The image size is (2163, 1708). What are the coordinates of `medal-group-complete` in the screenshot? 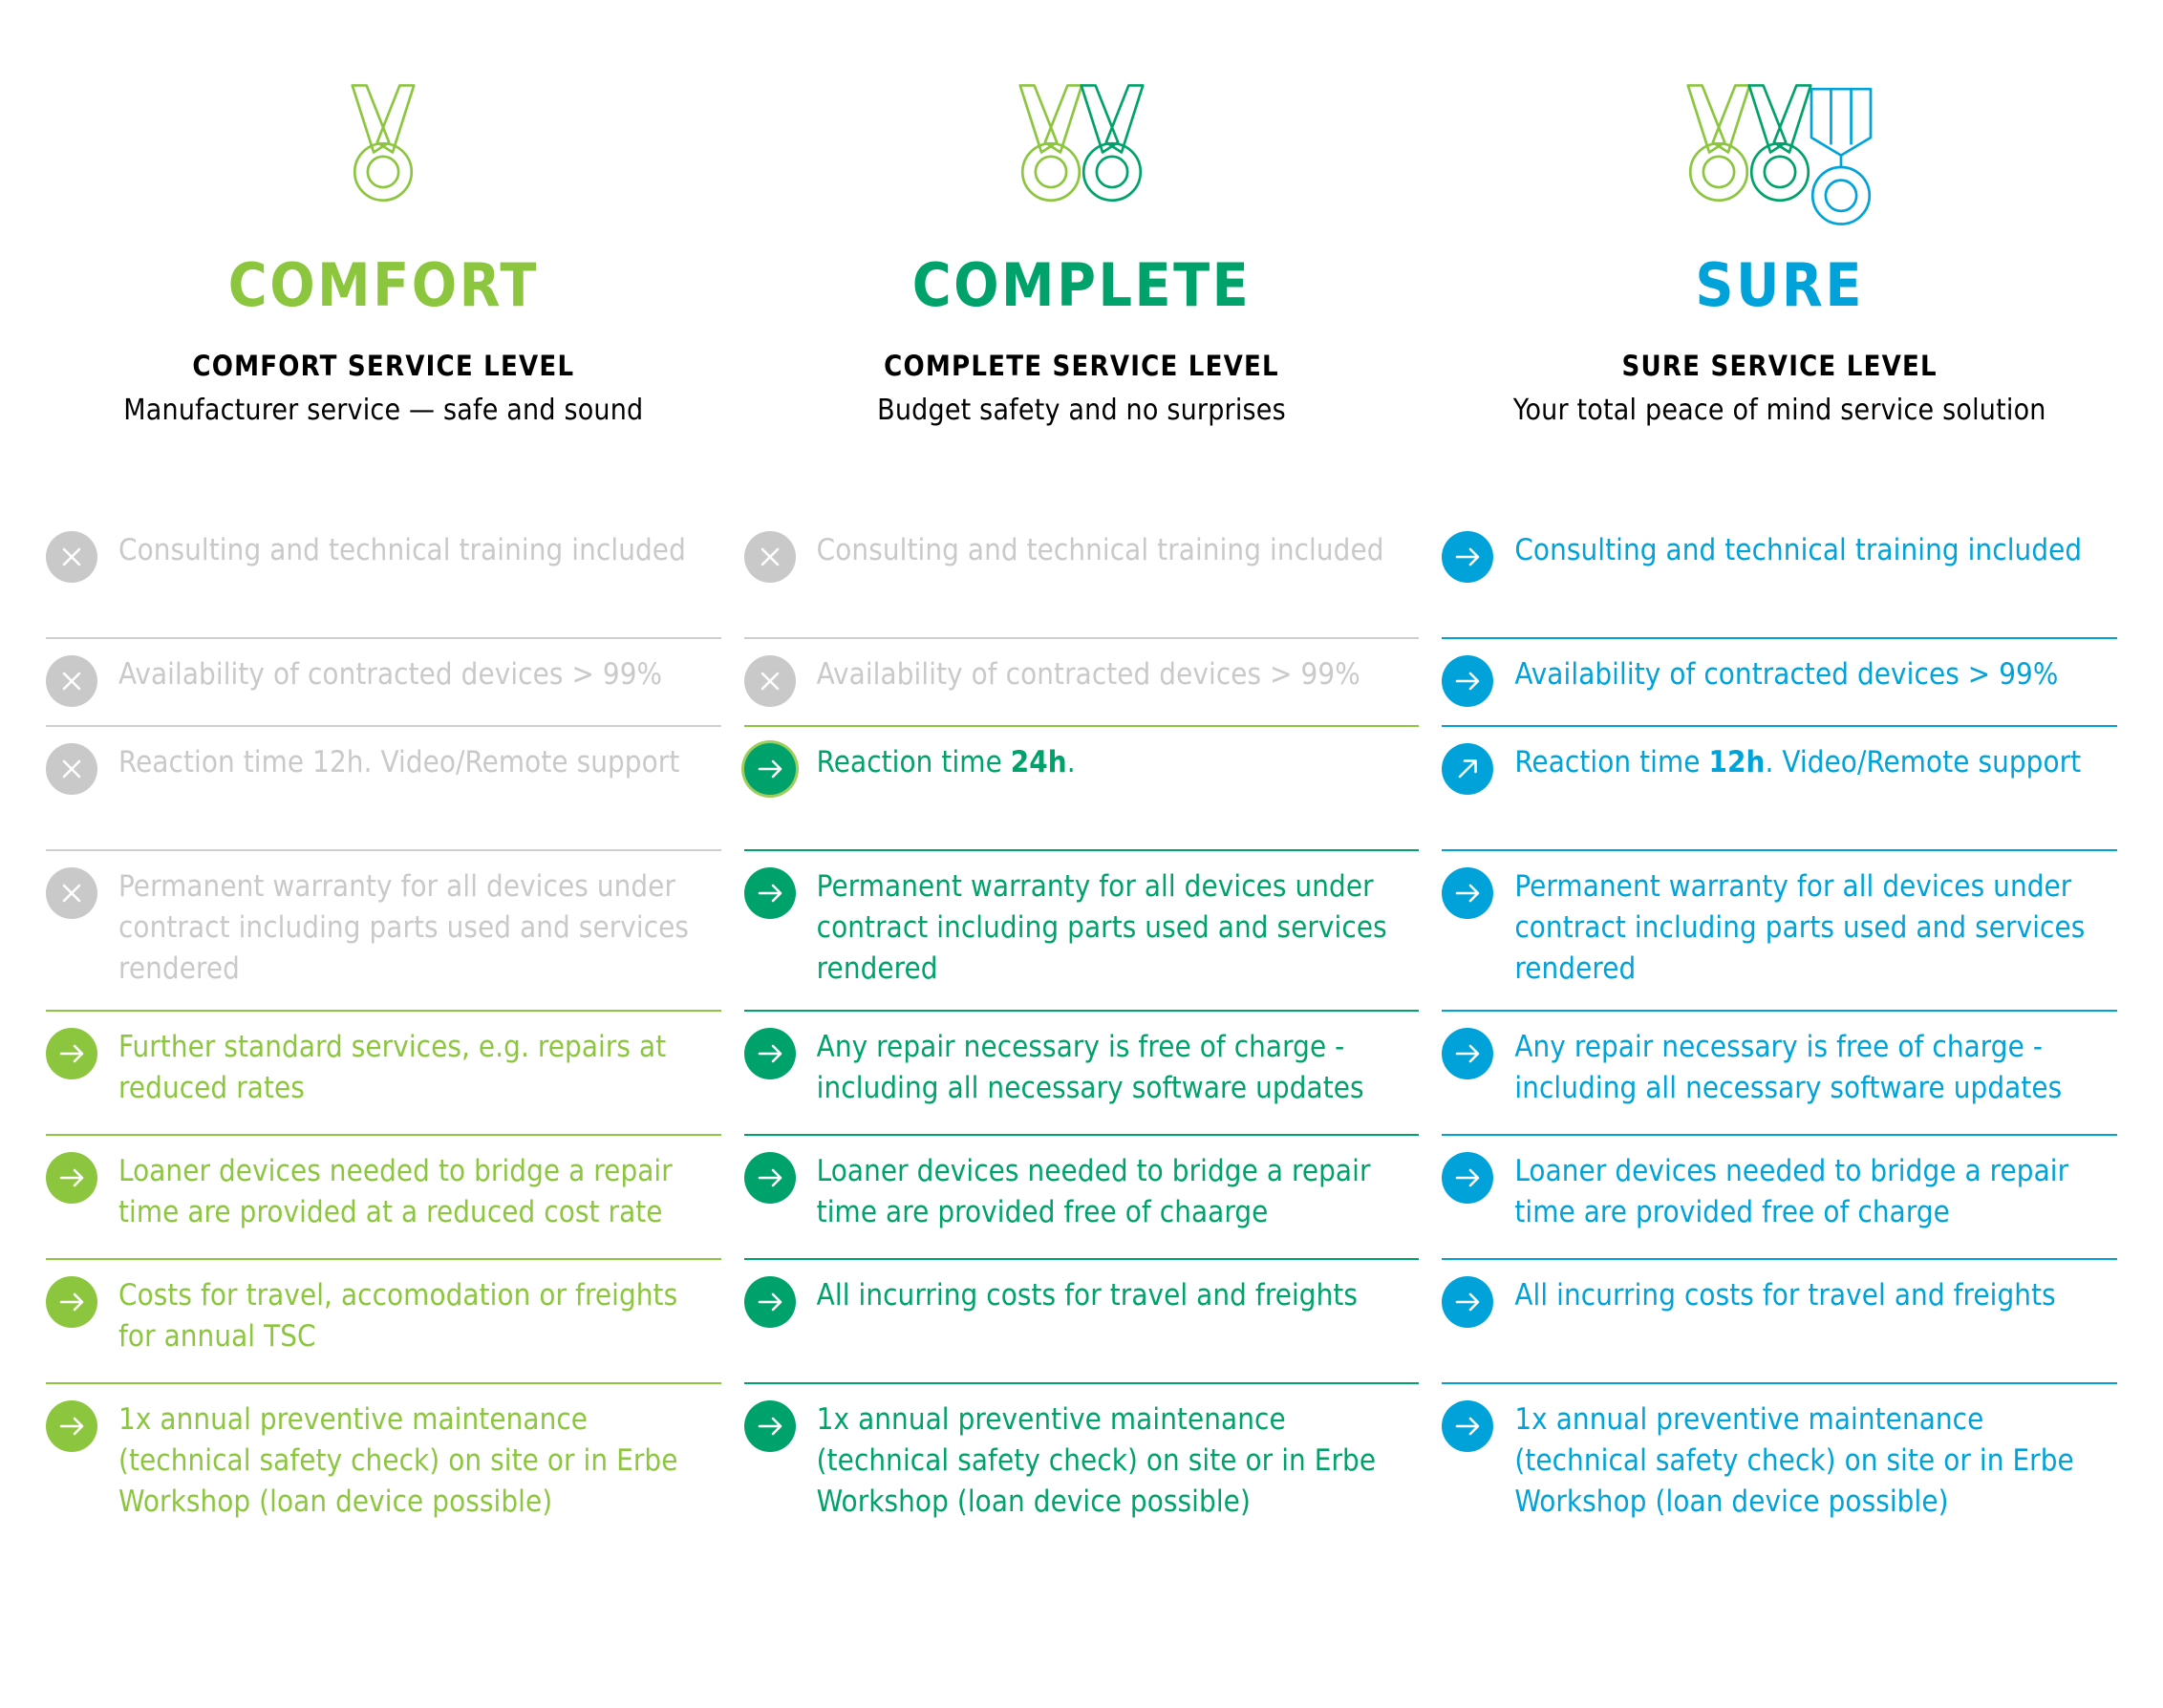 It's located at (1082, 119).